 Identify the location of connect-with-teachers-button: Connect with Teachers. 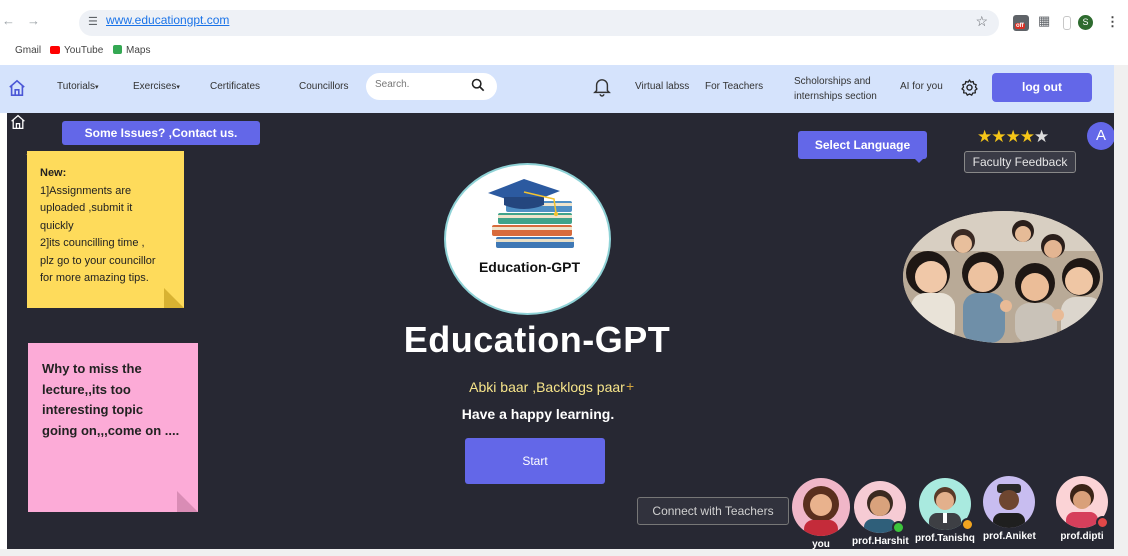
(713, 511).